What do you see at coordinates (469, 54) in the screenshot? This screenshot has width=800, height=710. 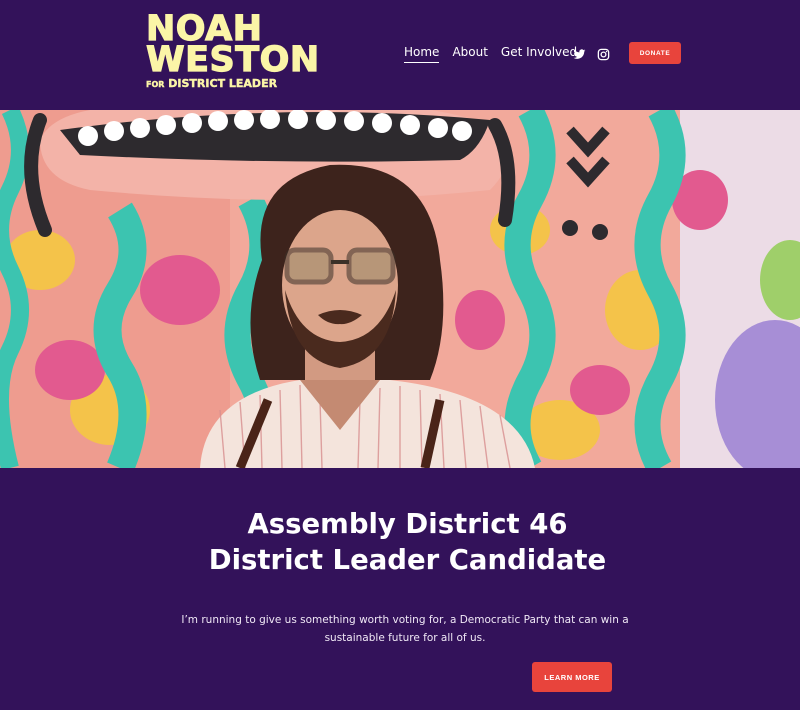 I see `nav-about: About` at bounding box center [469, 54].